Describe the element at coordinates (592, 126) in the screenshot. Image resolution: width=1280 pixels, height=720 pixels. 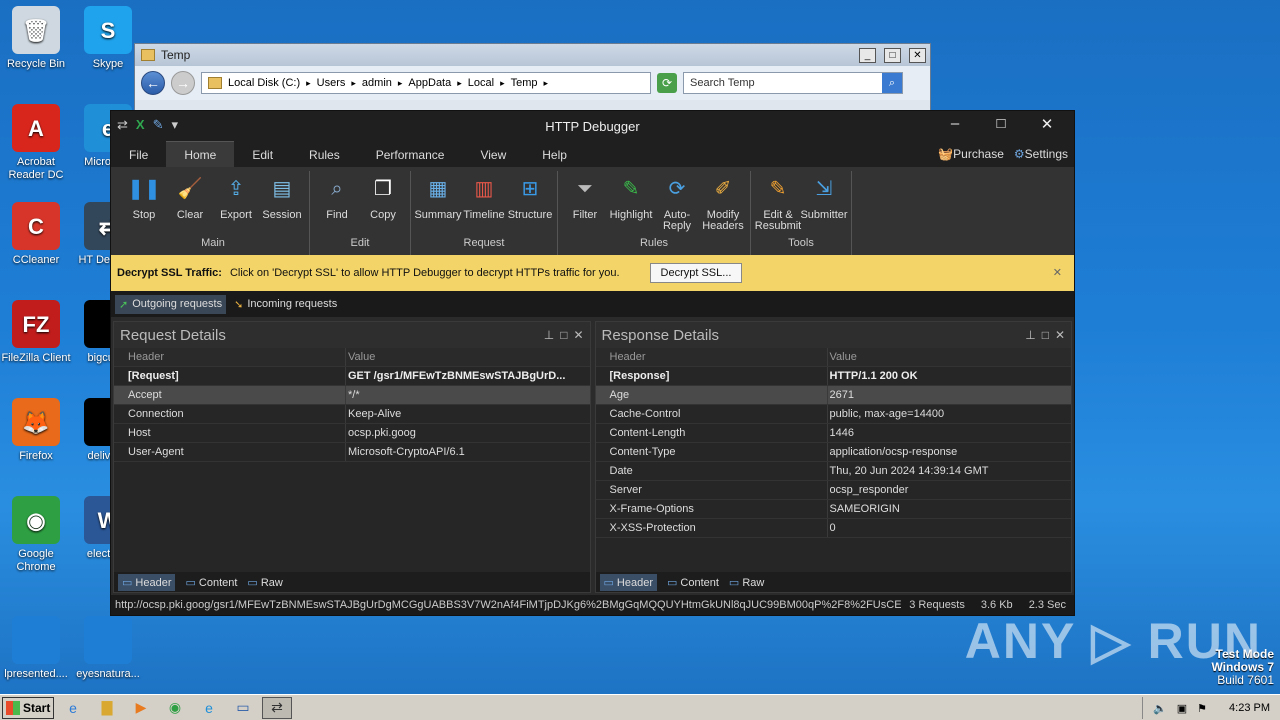
I see `debugger-titlebar: ⇄ X ✎ ▾ HTTP Debugger – □ ✕` at that location.